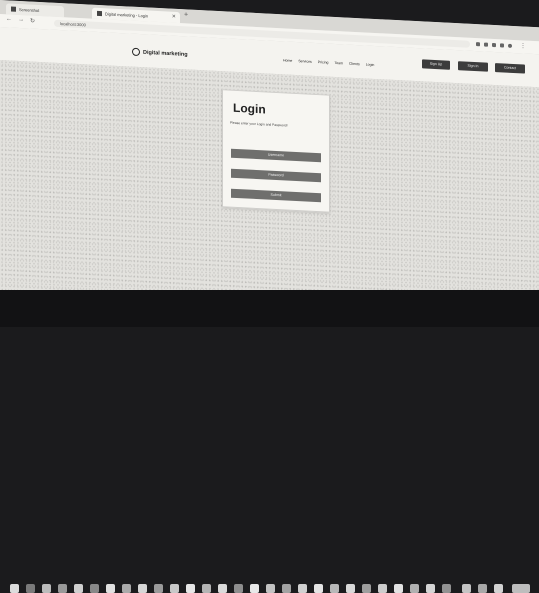  I want to click on close-tab-icon: ✕, so click(174, 17).